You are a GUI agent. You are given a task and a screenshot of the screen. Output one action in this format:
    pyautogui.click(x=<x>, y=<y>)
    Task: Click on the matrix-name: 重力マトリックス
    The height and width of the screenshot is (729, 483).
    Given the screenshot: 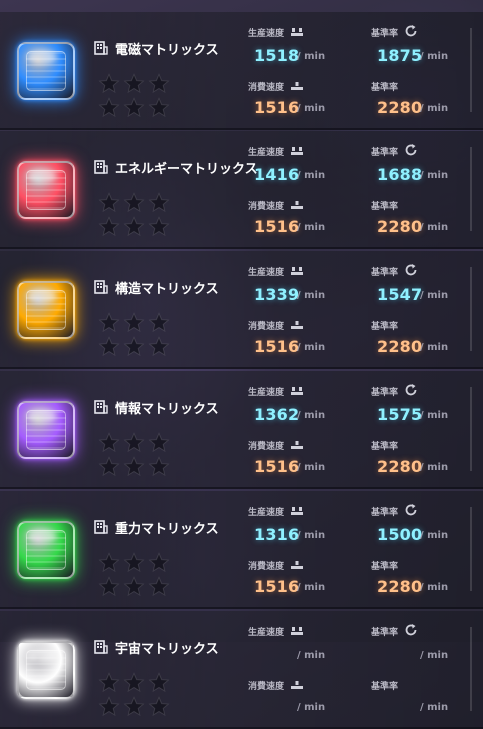 What is the action you would take?
    pyautogui.click(x=167, y=529)
    